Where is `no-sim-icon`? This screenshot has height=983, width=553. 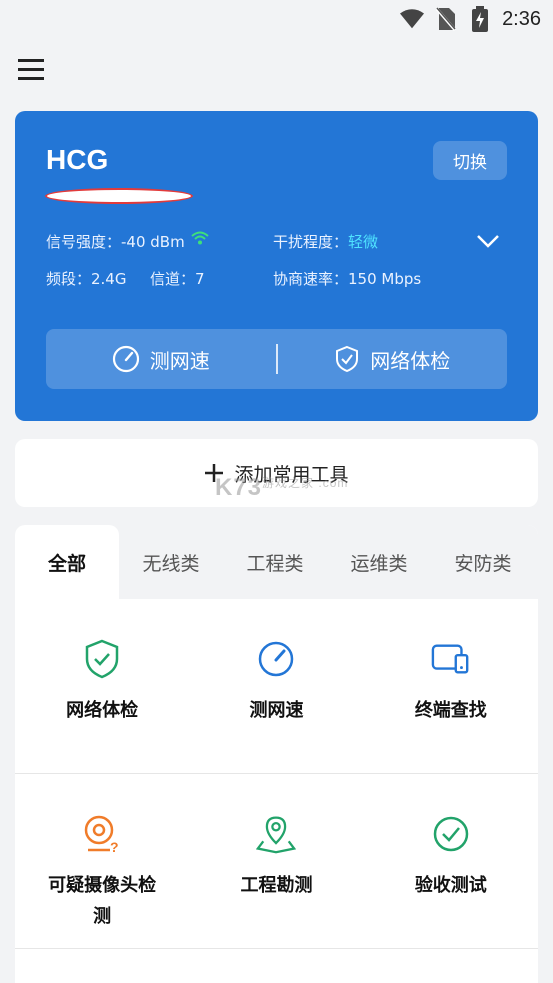
no-sim-icon is located at coordinates (446, 19).